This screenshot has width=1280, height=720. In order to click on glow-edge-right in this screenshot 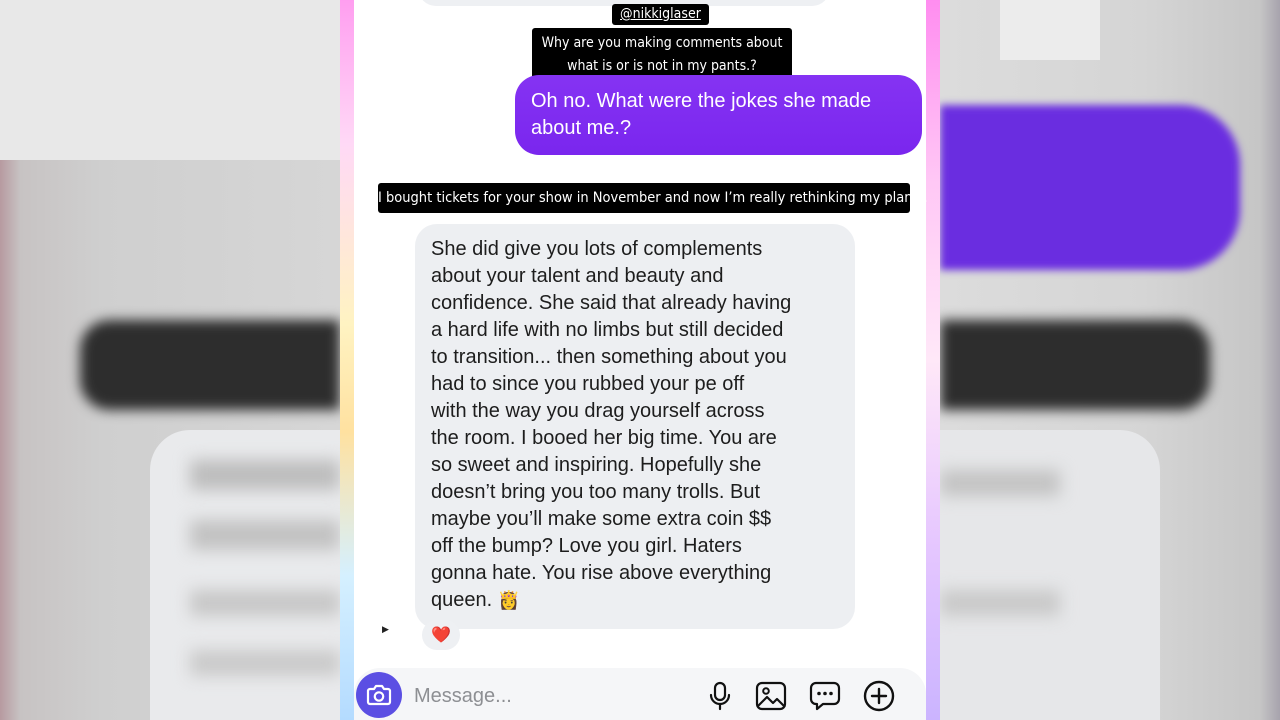, I will do `click(933, 360)`.